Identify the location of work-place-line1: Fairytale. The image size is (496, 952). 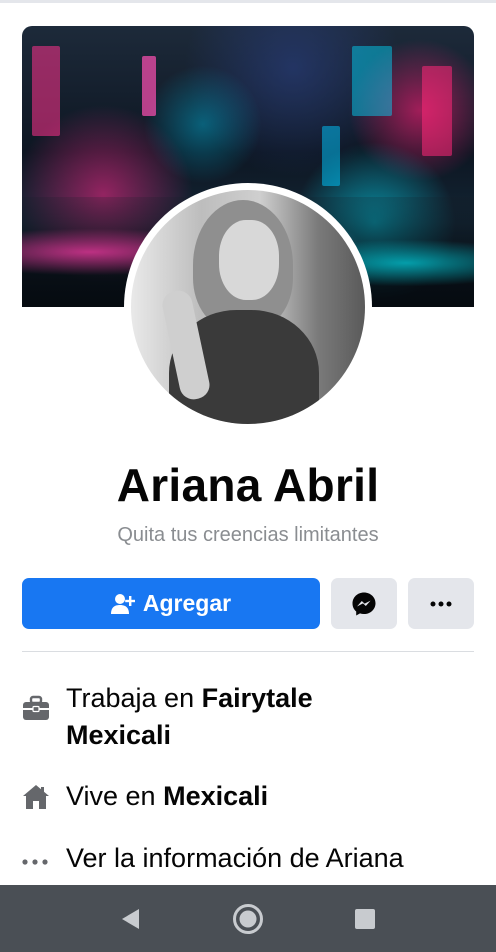
(257, 698).